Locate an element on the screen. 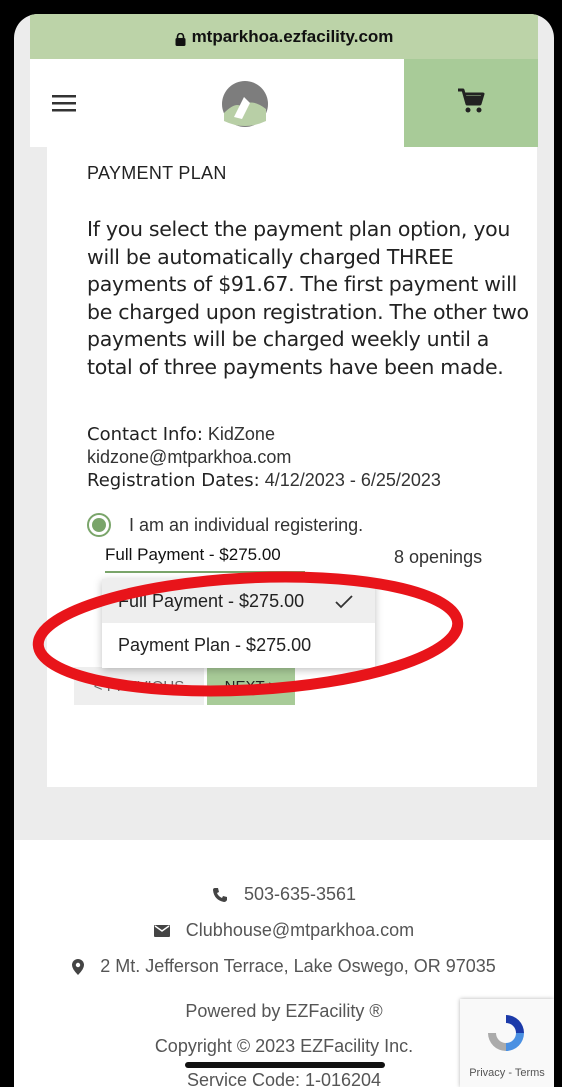  url-bar: mtparkhoa.ezfacility.com is located at coordinates (284, 36).